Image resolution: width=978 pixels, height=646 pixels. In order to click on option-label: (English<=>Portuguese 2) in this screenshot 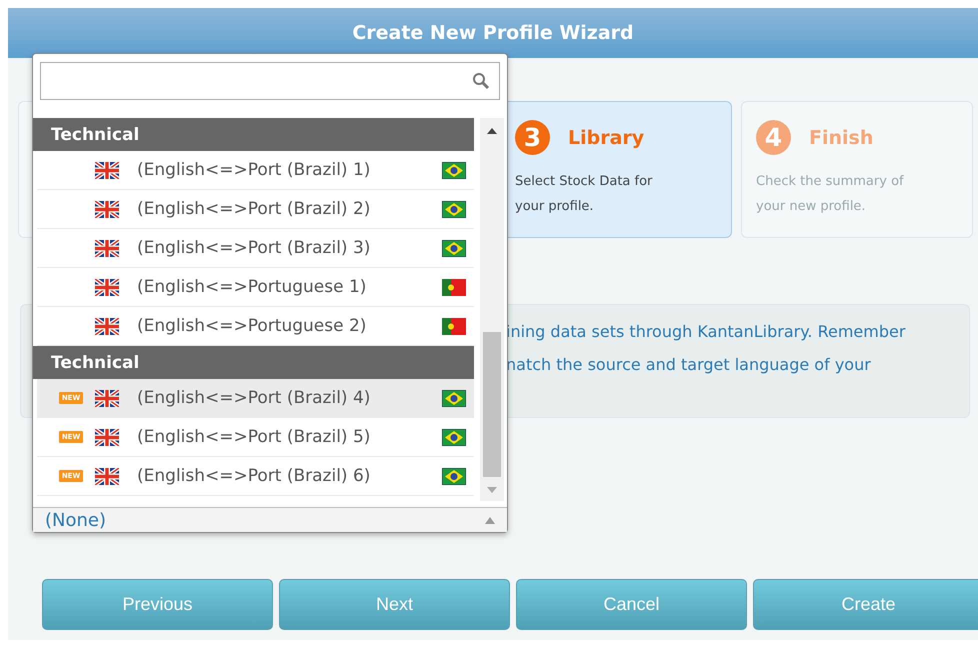, I will do `click(252, 326)`.